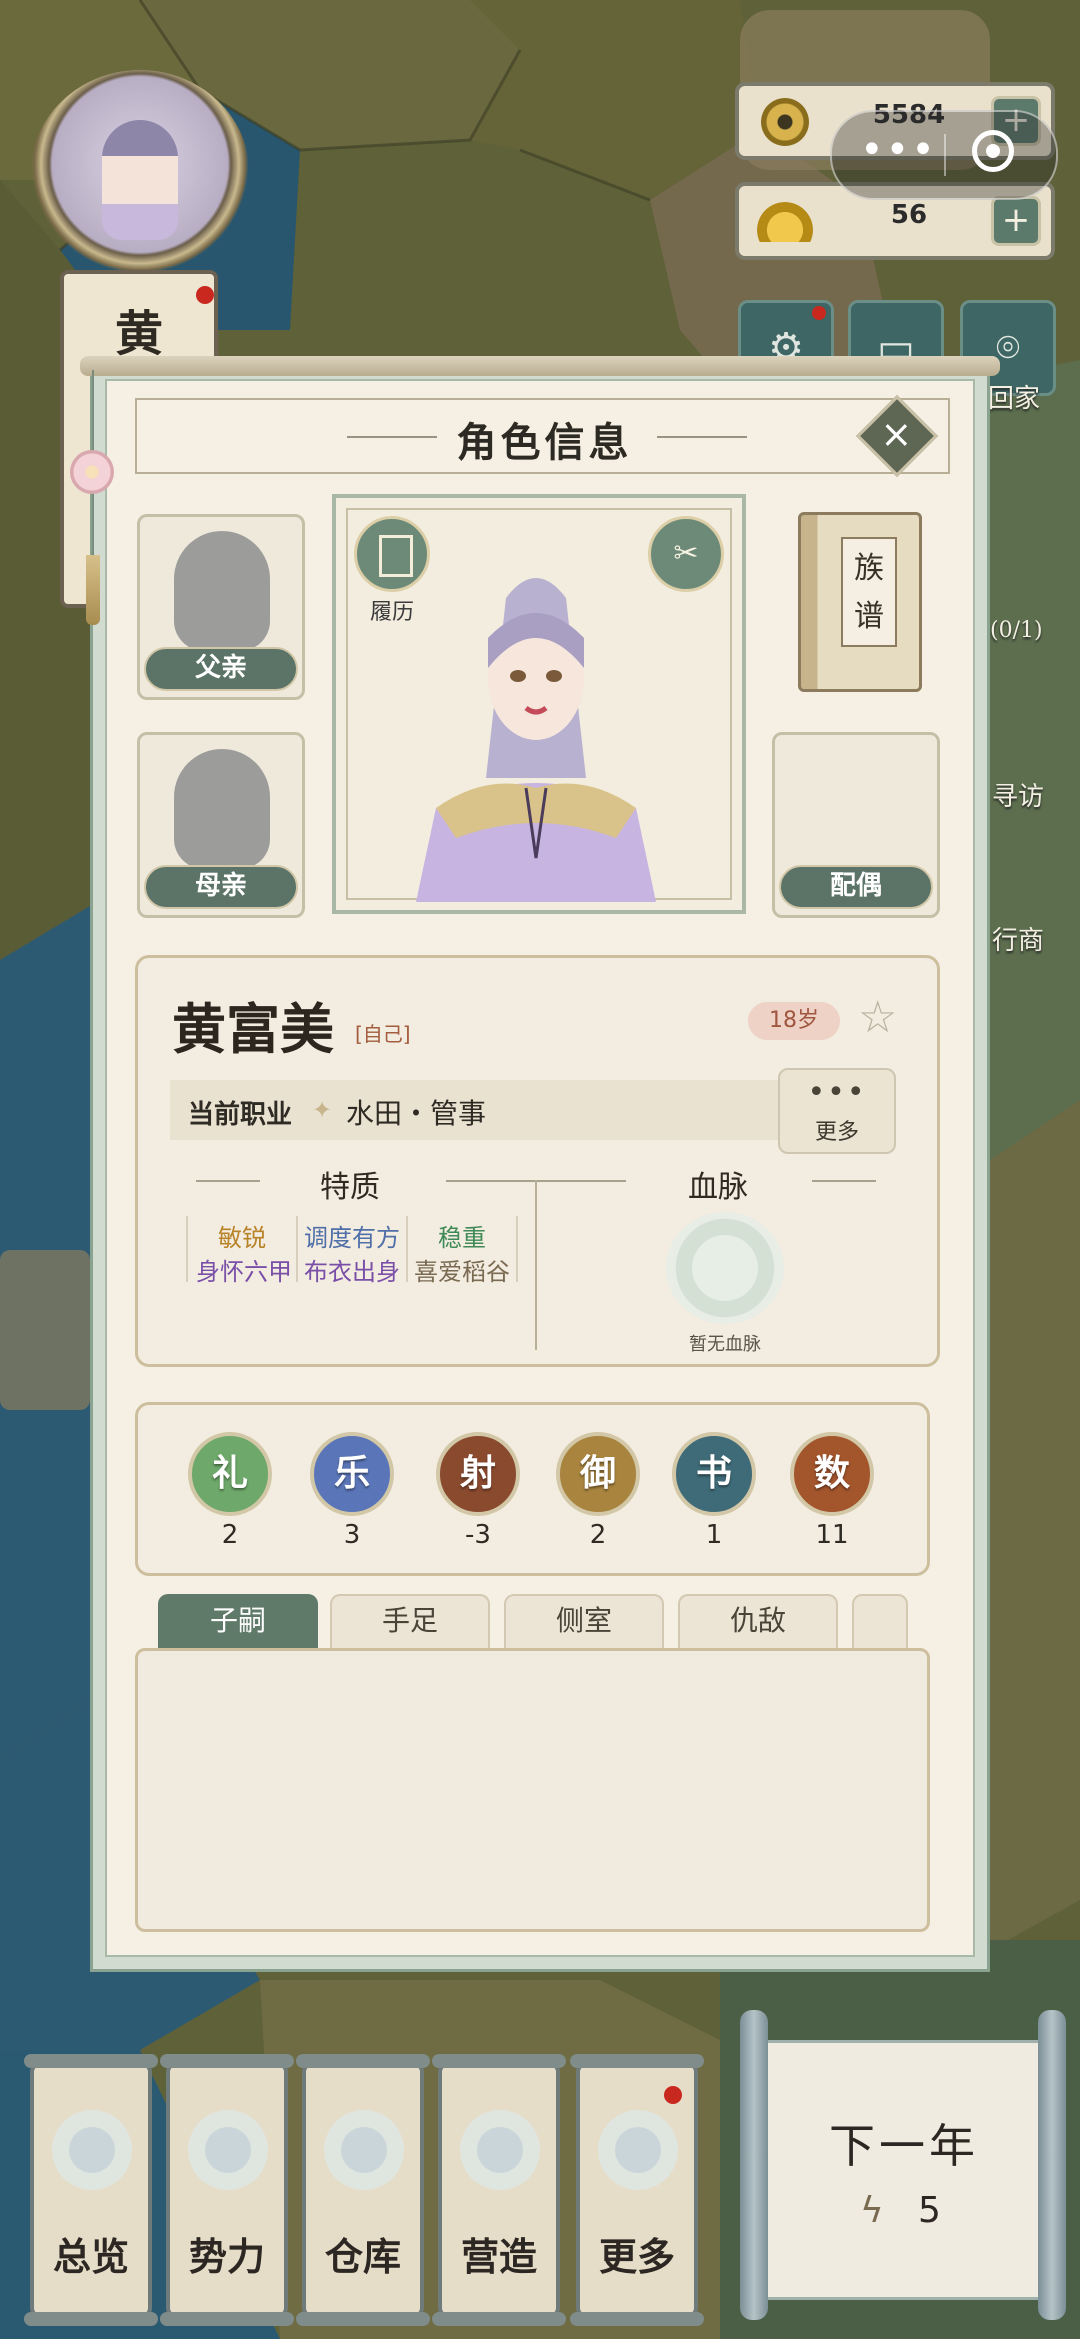  Describe the element at coordinates (352, 1269) in the screenshot. I see `trait-item: 布衣出身` at that location.